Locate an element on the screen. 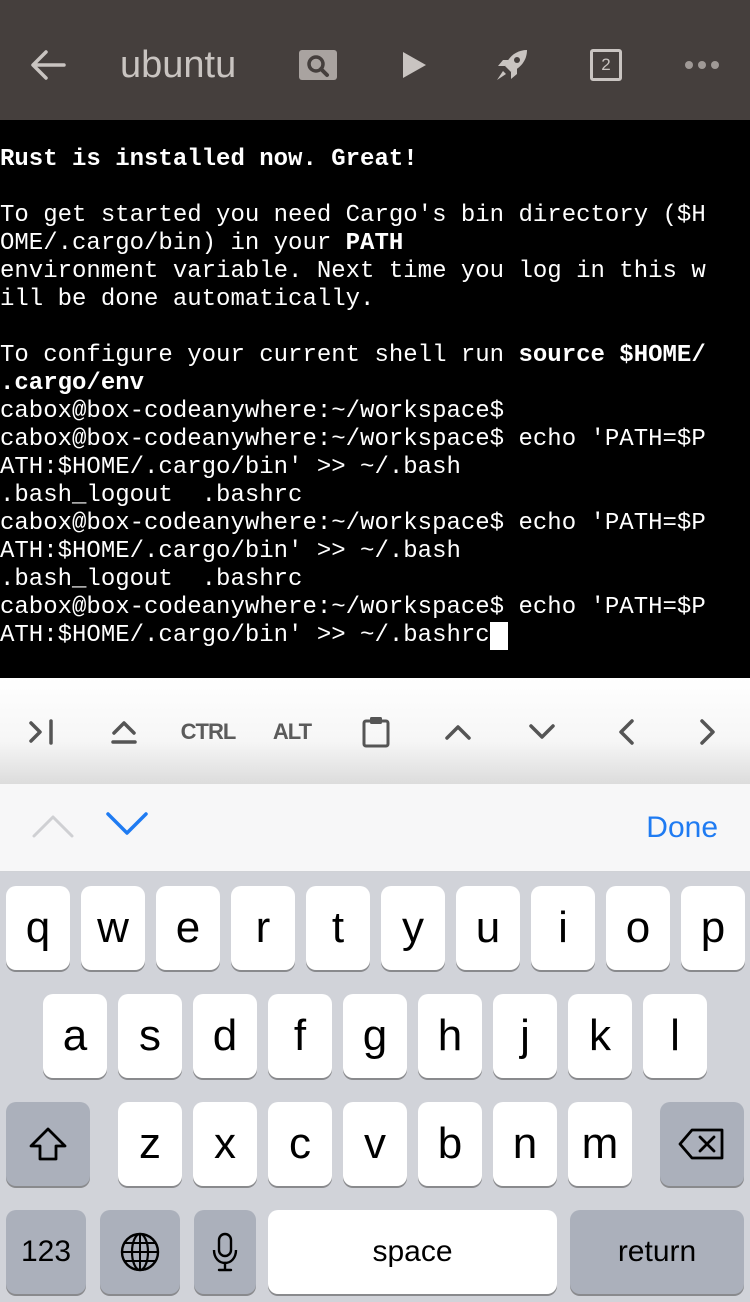 Image resolution: width=750 pixels, height=1302 pixels. shift-key is located at coordinates (48, 1144).